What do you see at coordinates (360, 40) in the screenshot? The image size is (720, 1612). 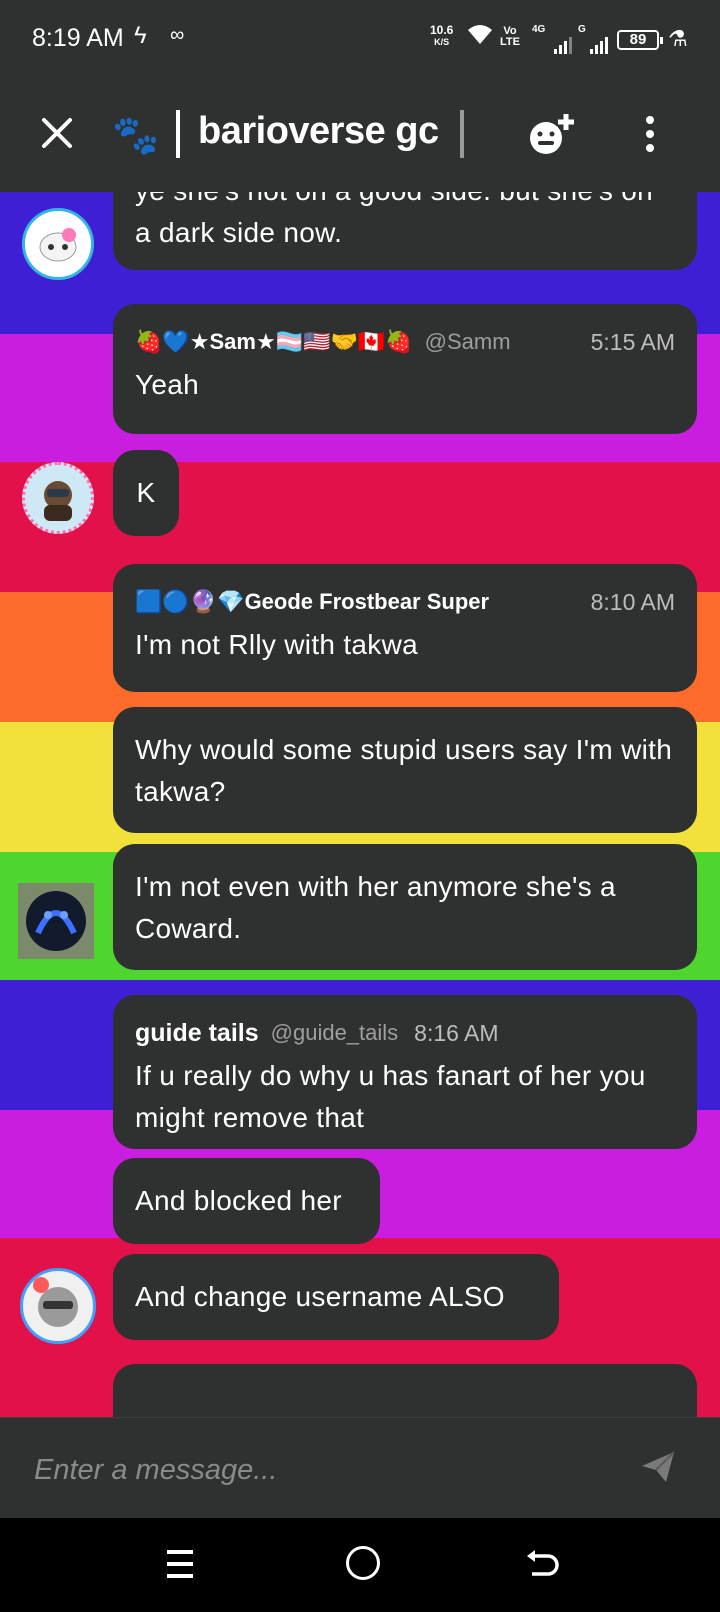 I see `status-bar: 8:19 AM ϟ ∞ 10.6 K/S Vo LTE 4G G 89 ⚗` at bounding box center [360, 40].